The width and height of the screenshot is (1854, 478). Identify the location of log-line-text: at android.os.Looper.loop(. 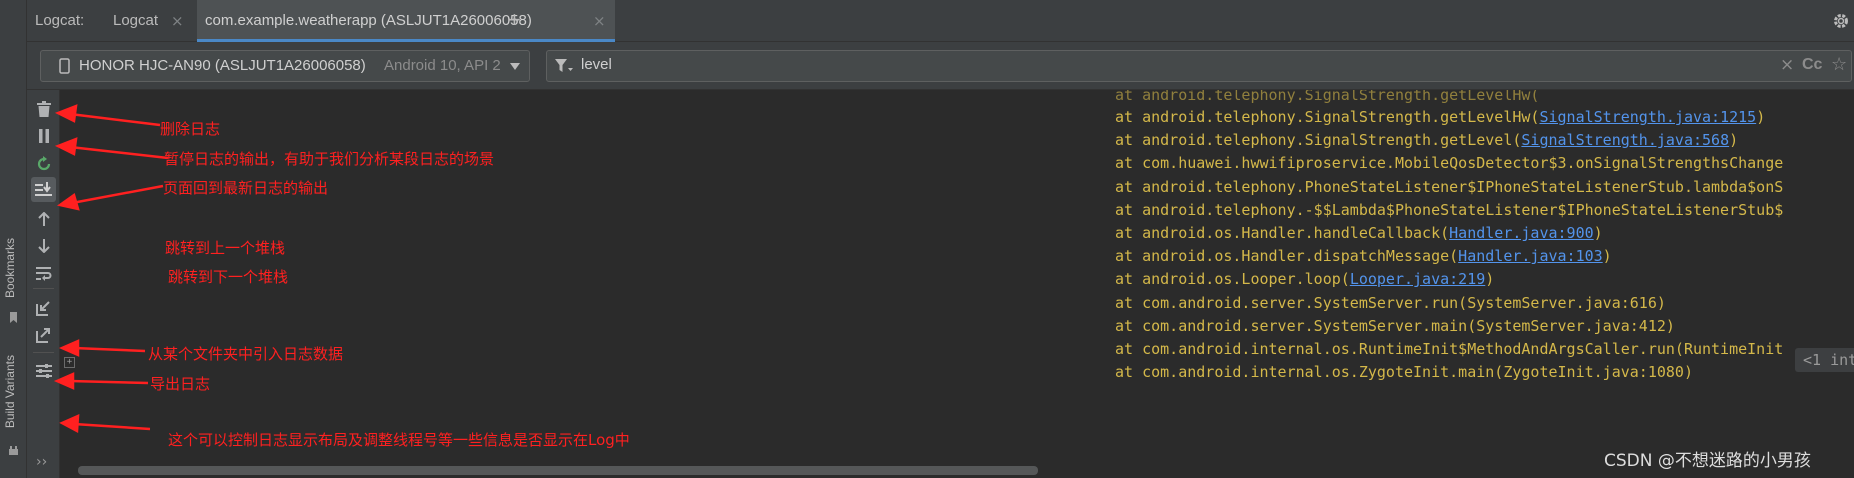
(1232, 279).